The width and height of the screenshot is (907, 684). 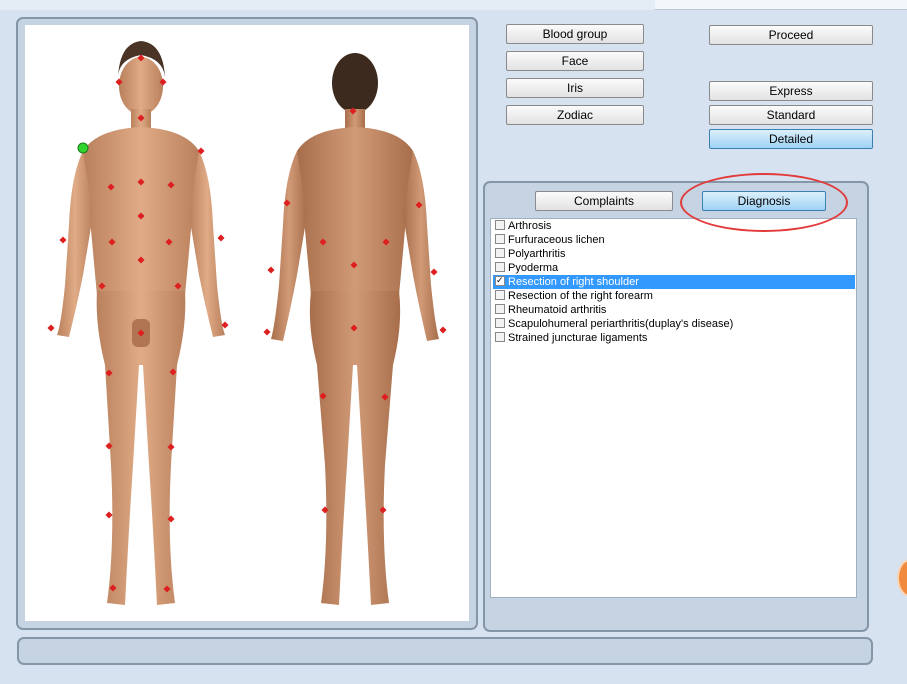 What do you see at coordinates (580, 296) in the screenshot?
I see `diagnosis-label: Resection of the right forearm` at bounding box center [580, 296].